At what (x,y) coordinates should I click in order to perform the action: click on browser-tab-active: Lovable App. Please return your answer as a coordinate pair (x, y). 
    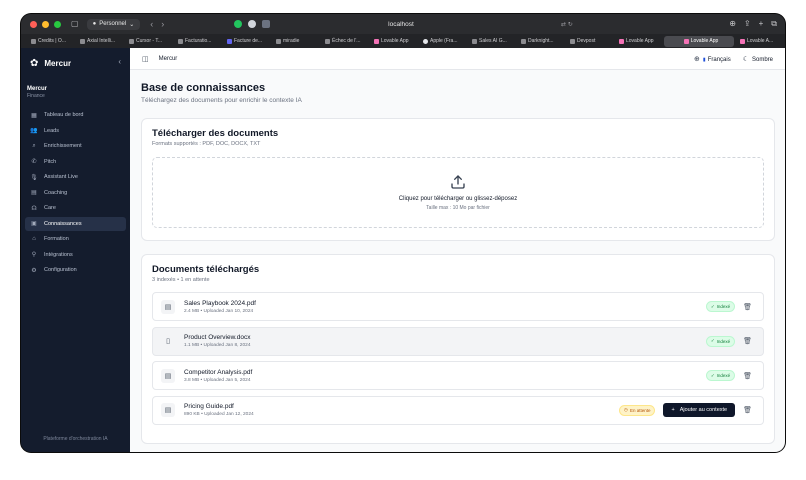
    Looking at the image, I should click on (699, 41).